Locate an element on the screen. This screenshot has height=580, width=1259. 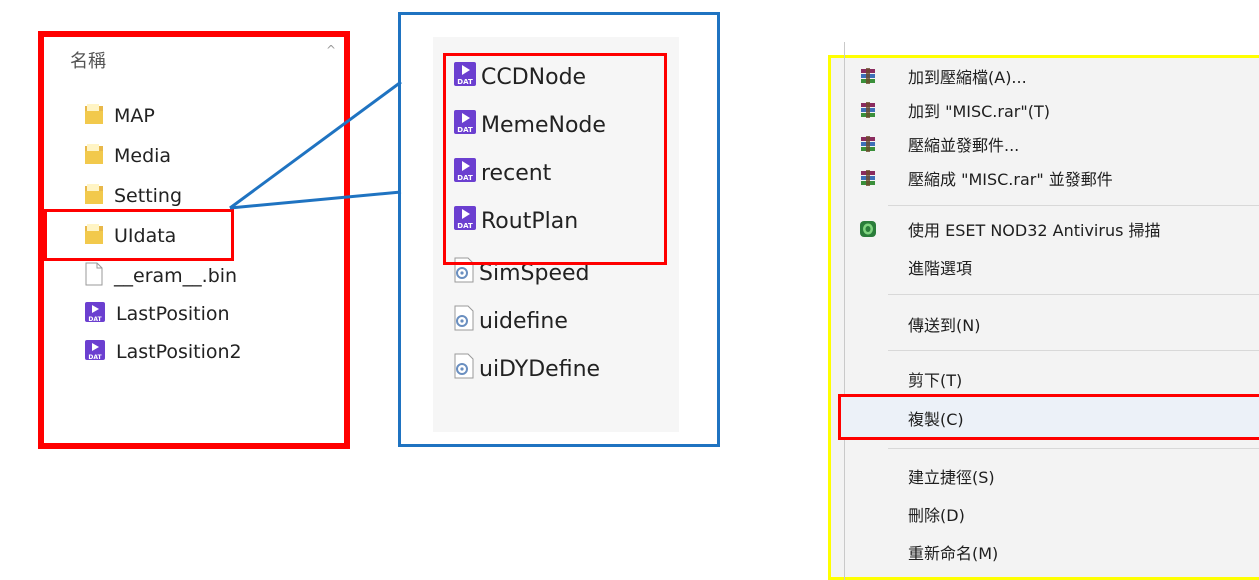
list-item-label: Setting is located at coordinates (148, 196).